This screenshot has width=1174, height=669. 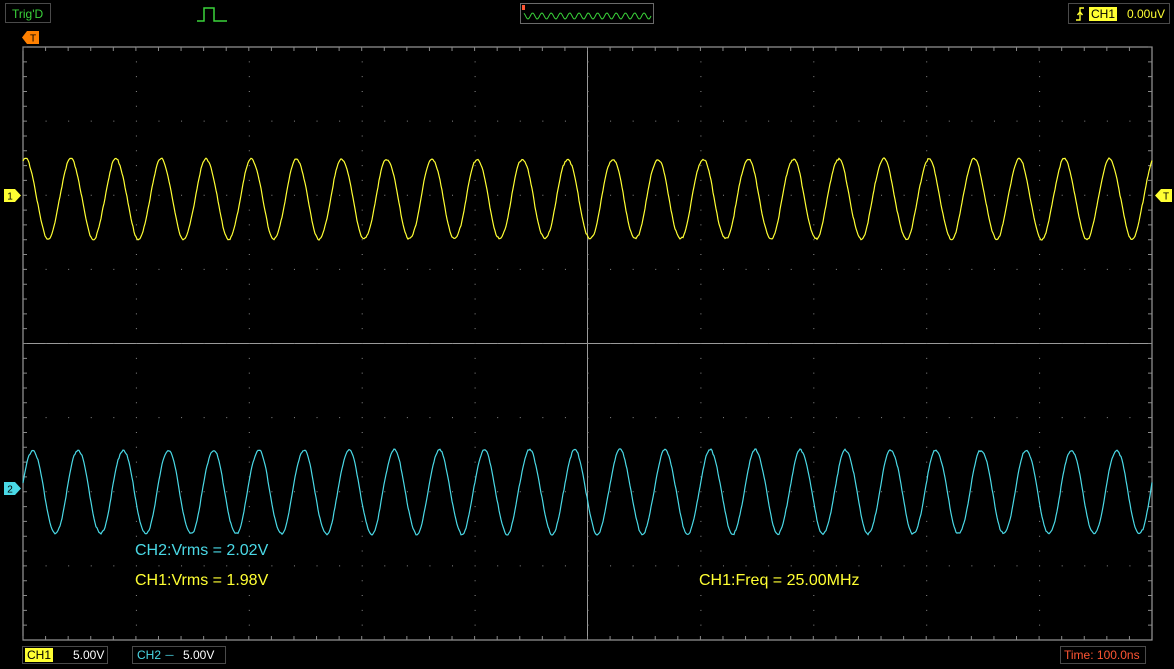 What do you see at coordinates (523, 7) in the screenshot?
I see `overview-window-marker` at bounding box center [523, 7].